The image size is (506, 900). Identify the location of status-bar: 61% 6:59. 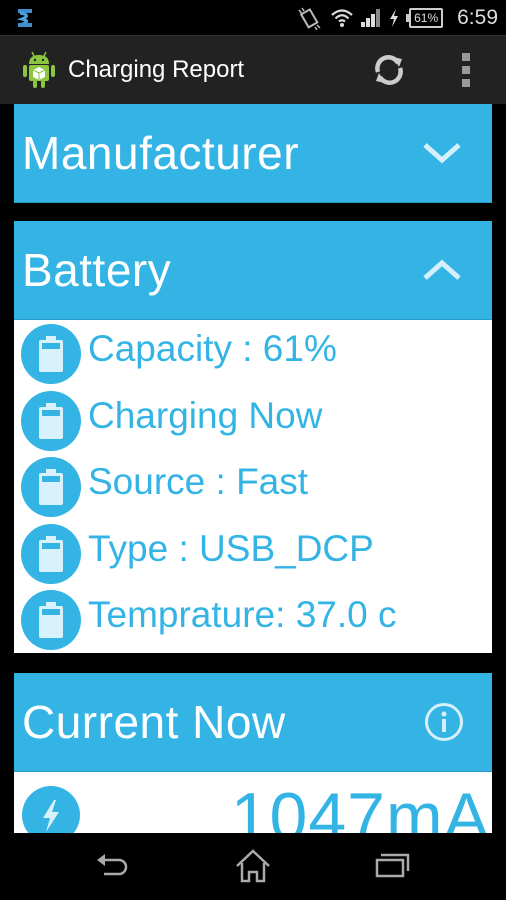
(253, 17).